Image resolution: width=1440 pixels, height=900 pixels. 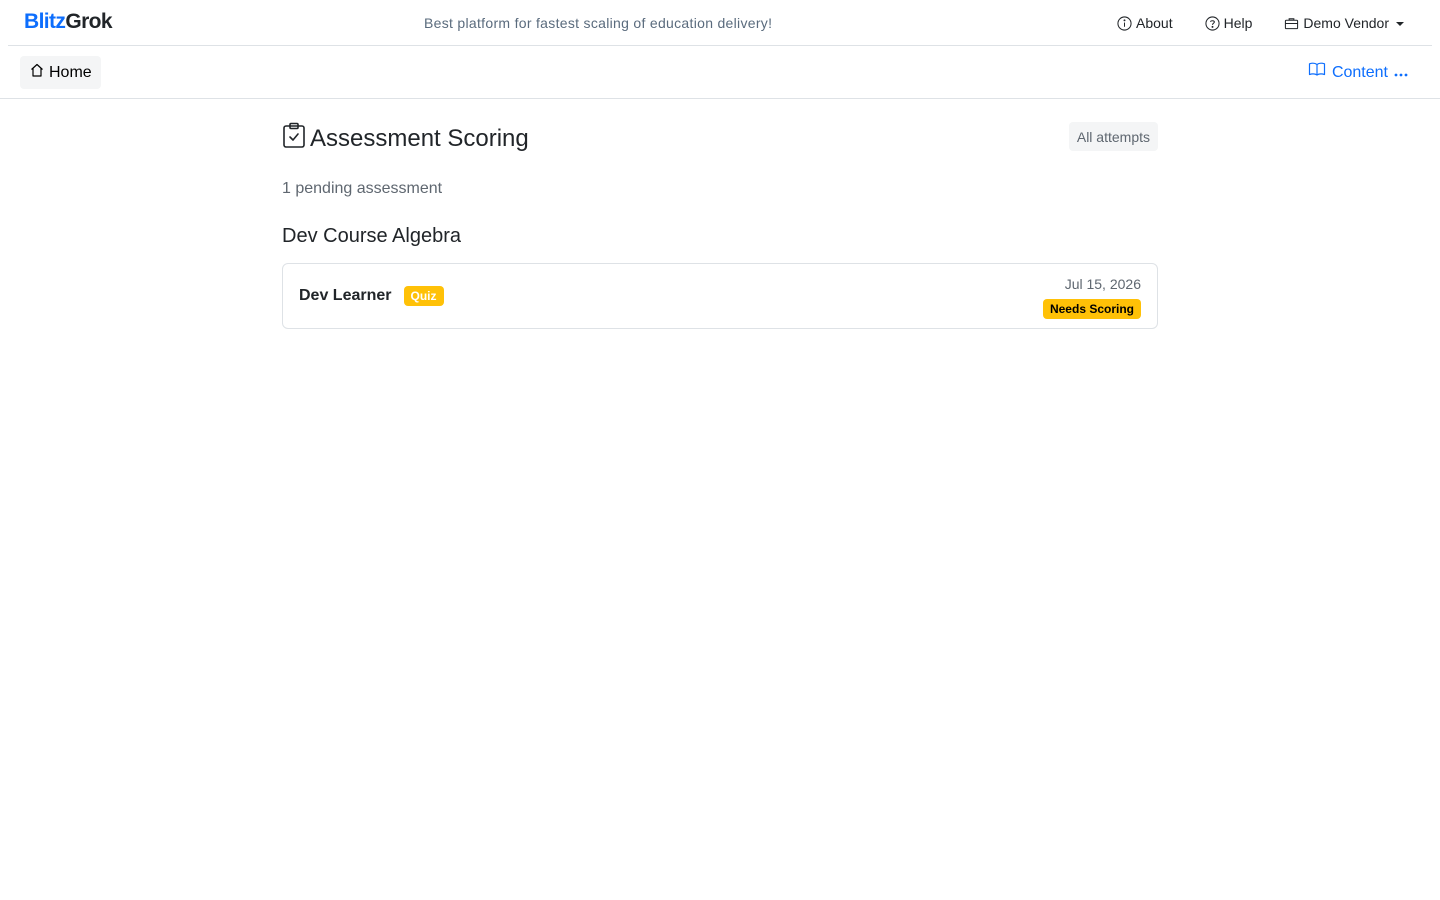 I want to click on help-link: Help, so click(x=1229, y=23).